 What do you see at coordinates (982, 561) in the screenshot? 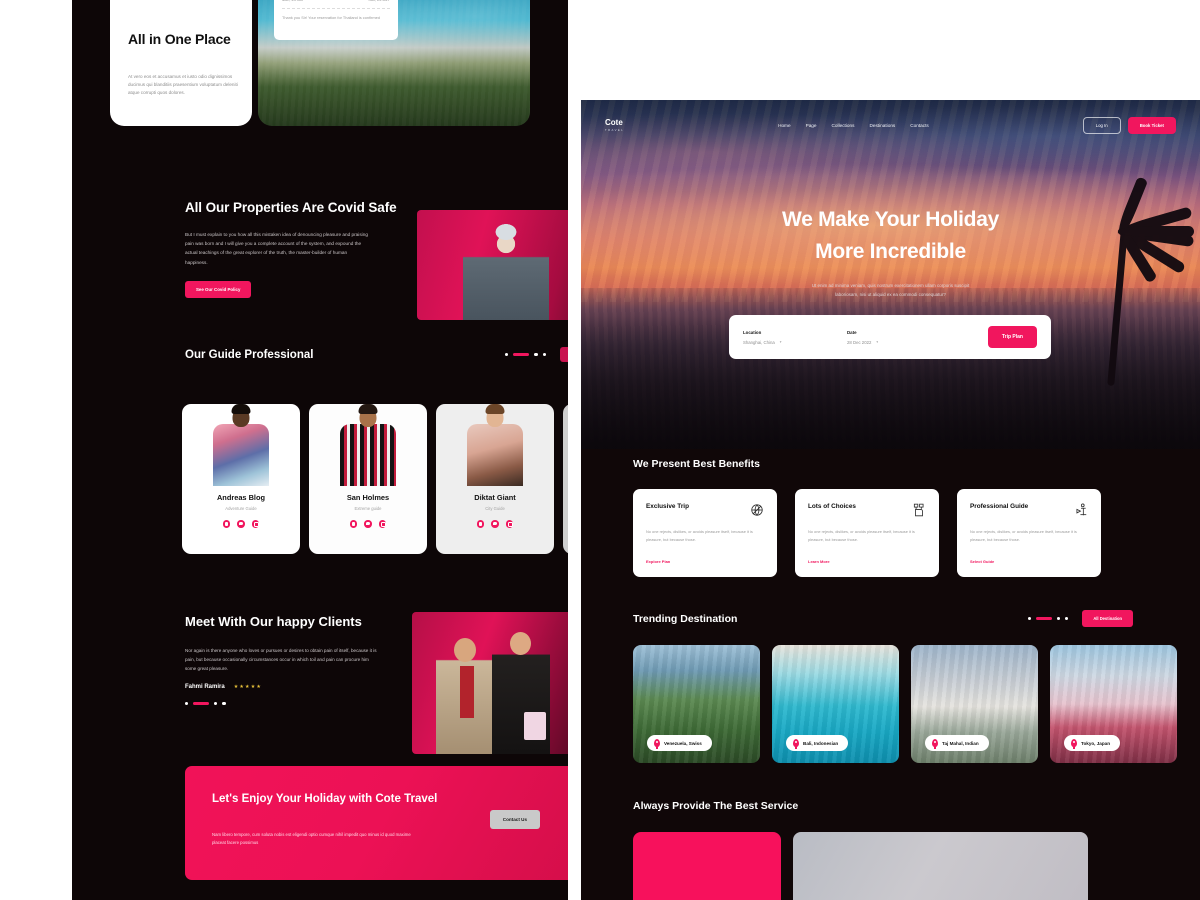
I see `benefit-link: Select Guide` at bounding box center [982, 561].